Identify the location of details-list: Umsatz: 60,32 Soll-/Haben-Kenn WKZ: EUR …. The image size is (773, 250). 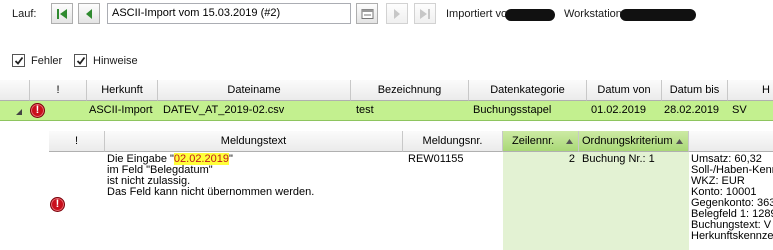
(732, 198).